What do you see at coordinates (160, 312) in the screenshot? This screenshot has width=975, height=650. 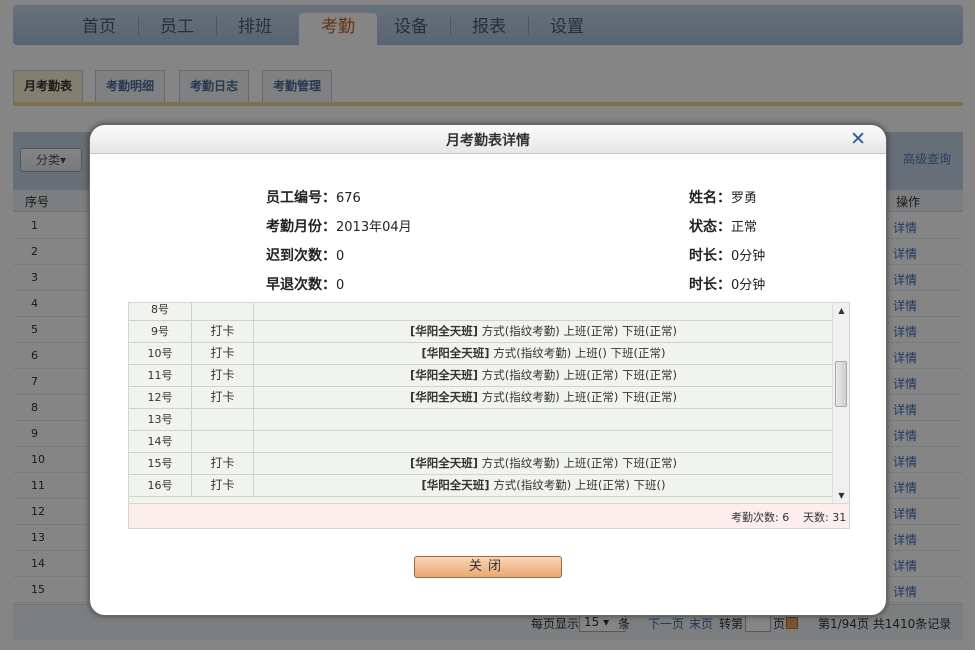 I see `day-cell: 8号` at bounding box center [160, 312].